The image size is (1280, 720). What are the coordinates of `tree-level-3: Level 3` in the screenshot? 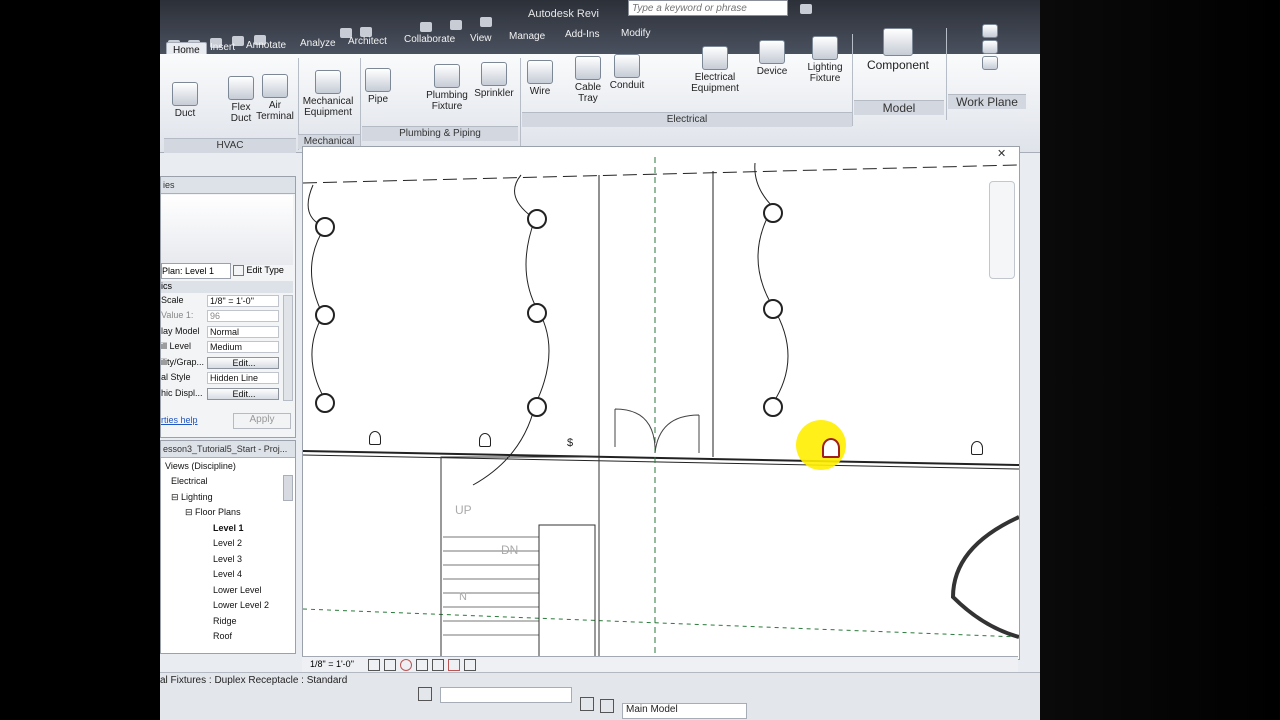 It's located at (227, 559).